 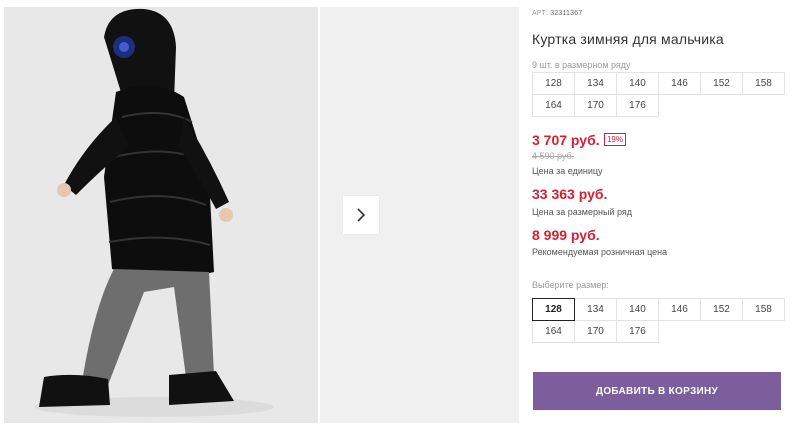 What do you see at coordinates (595, 83) in the screenshot?
I see `size-set-cell: 134` at bounding box center [595, 83].